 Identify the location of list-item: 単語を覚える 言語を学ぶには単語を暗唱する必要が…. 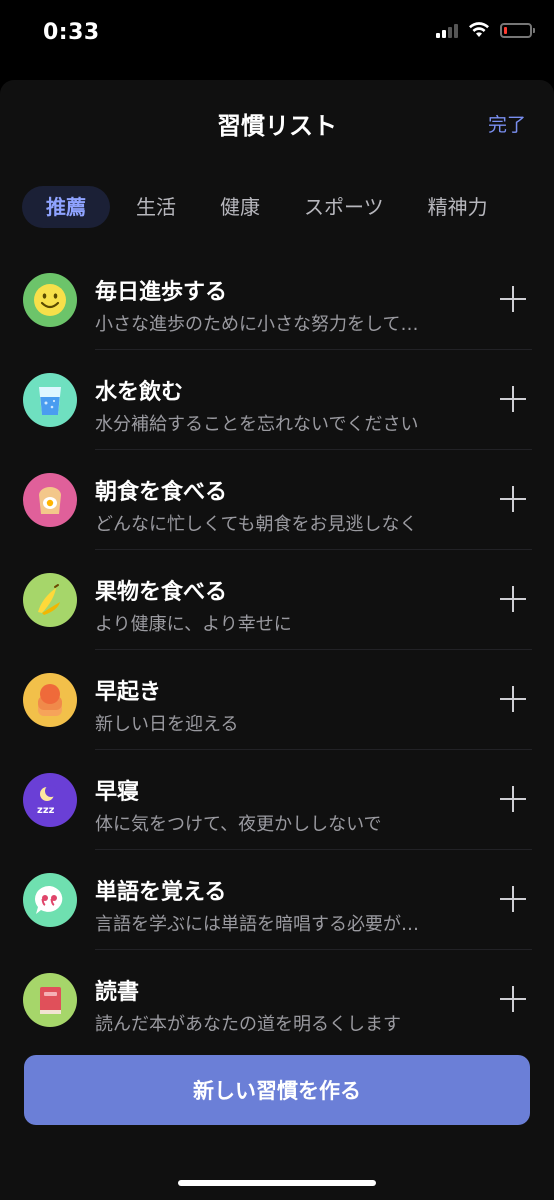
(277, 900).